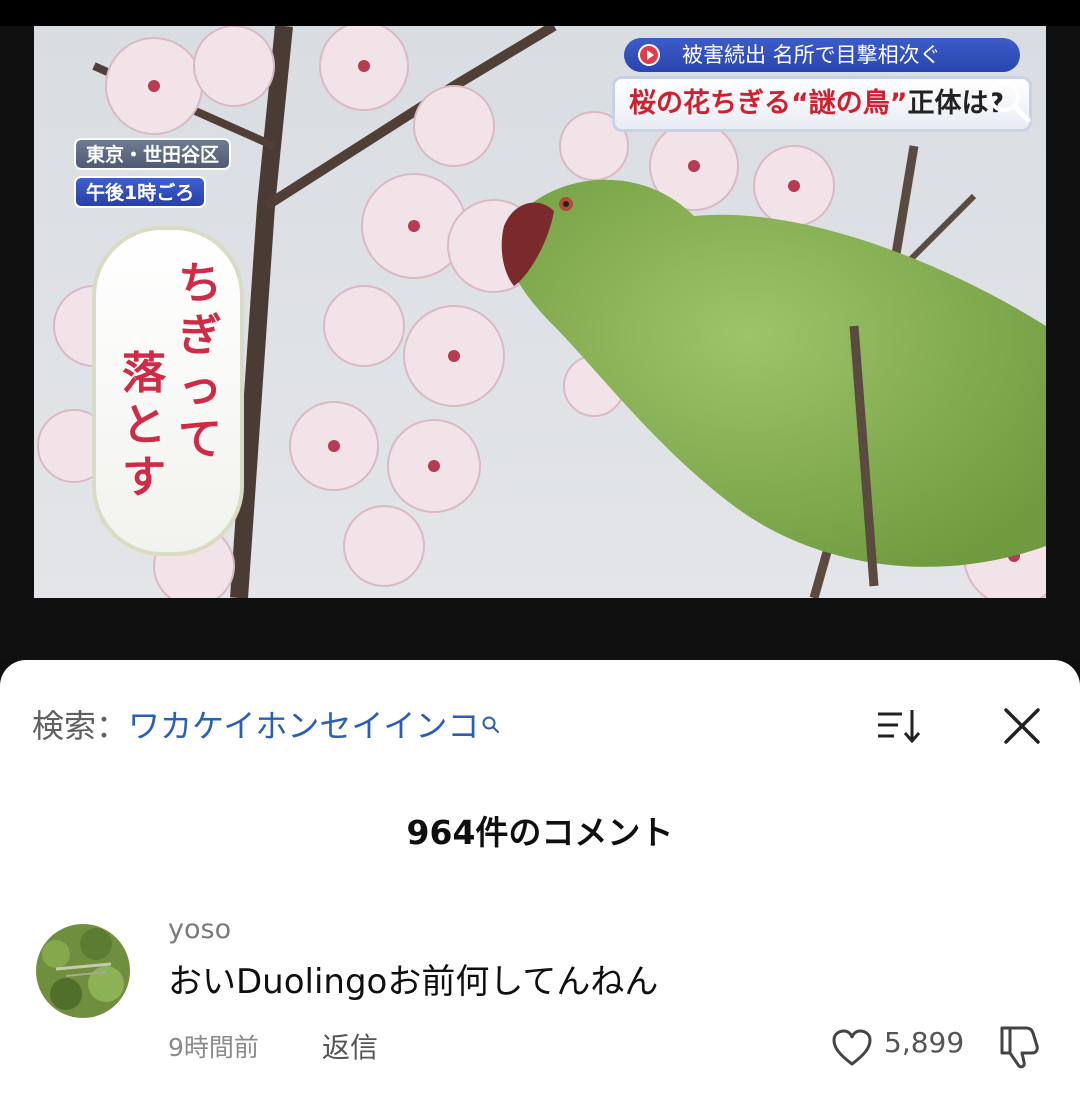 This screenshot has height=1116, width=1080. I want to click on lens-search-icon, so click(1010, 102).